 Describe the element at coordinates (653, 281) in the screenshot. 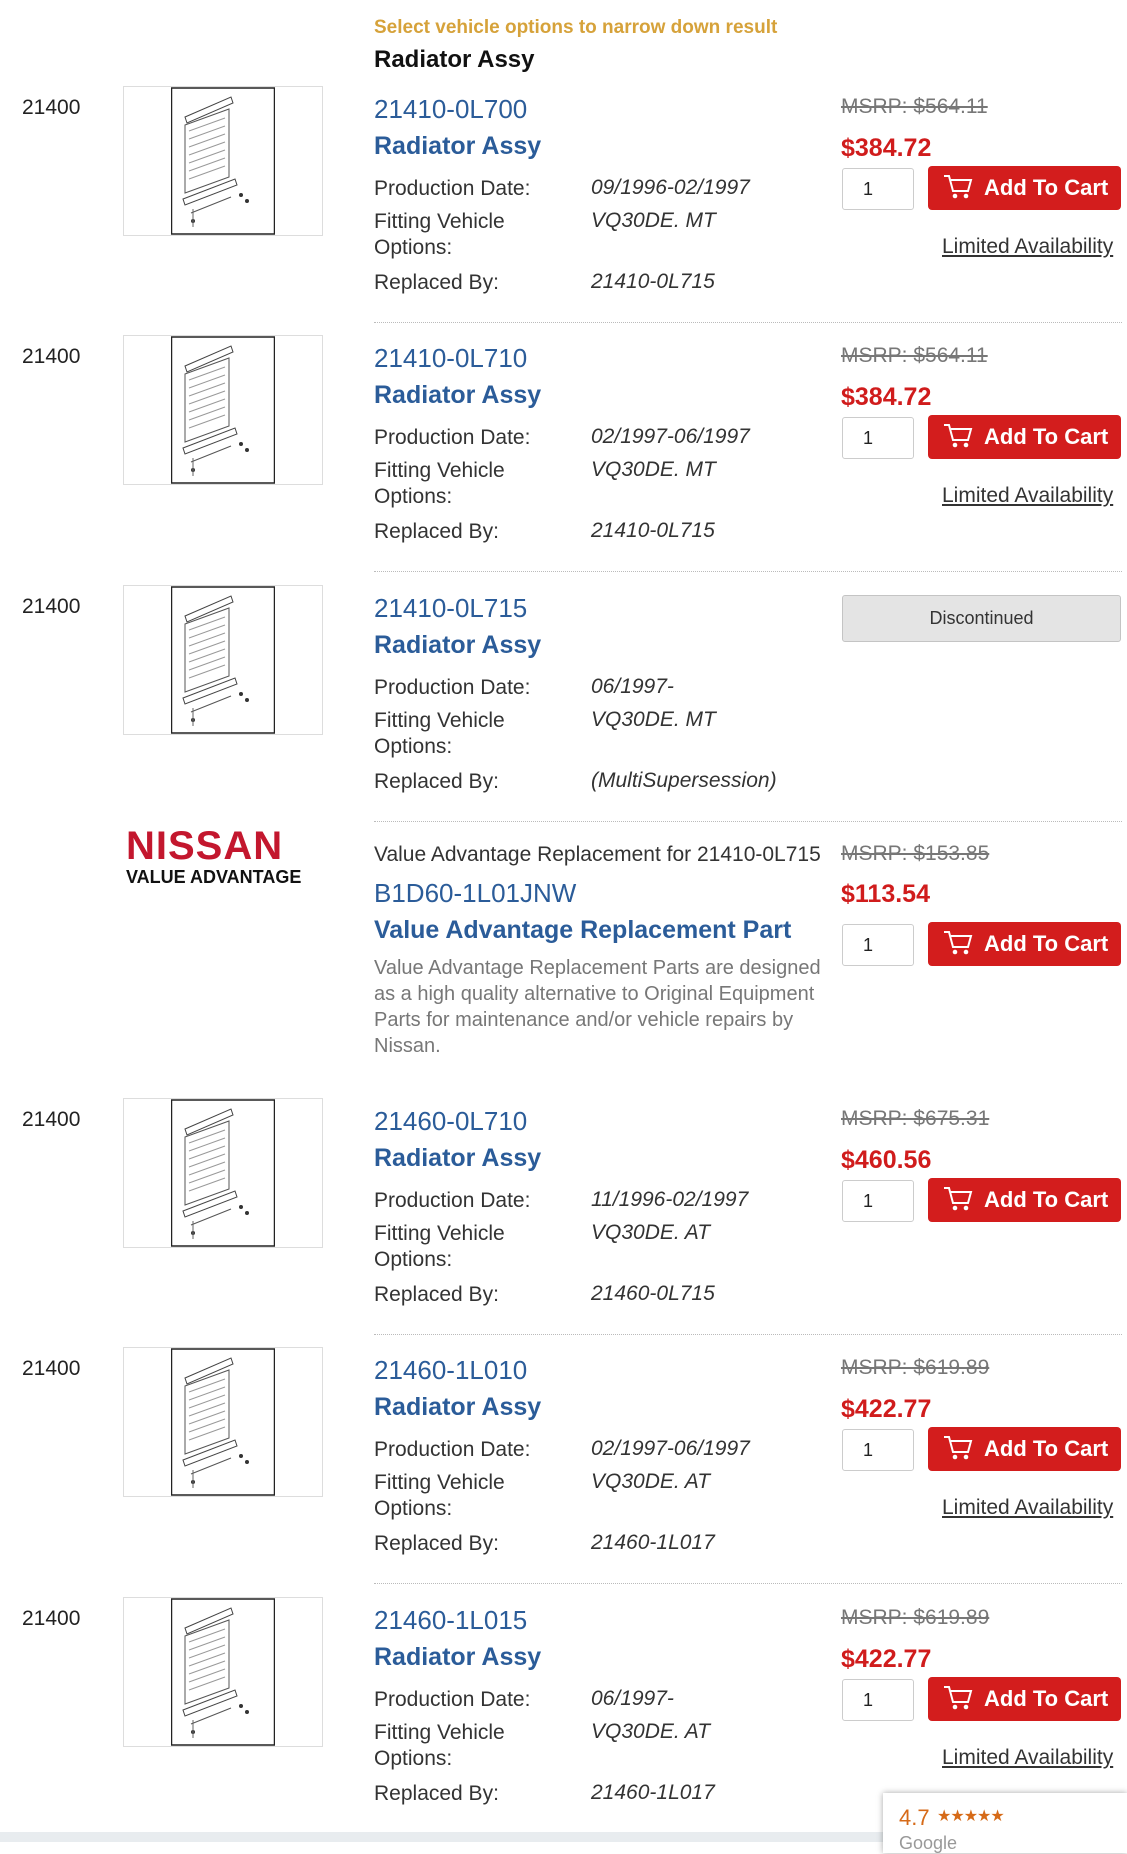

I see `replaced-by-value: 21410-0L715` at that location.